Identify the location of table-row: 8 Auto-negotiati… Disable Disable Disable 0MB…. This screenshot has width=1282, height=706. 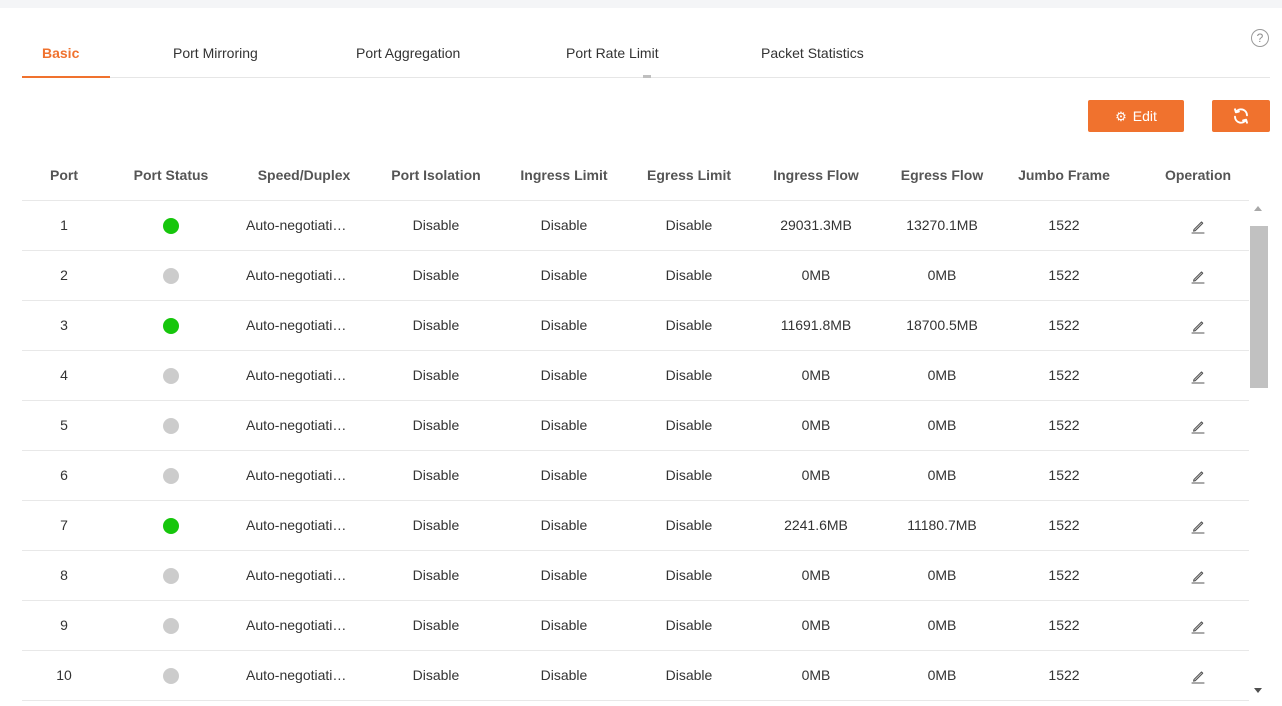
(646, 575).